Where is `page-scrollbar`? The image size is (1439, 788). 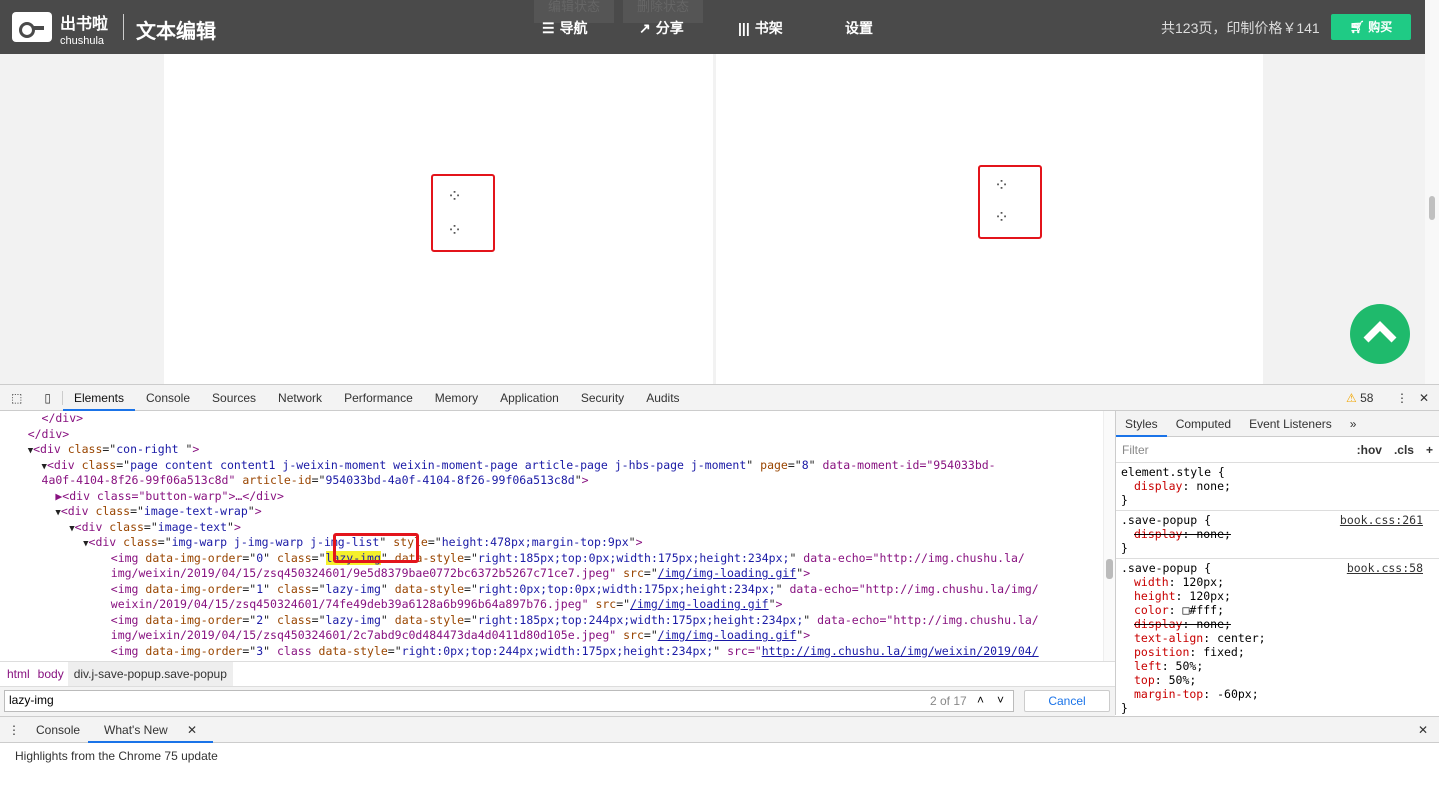 page-scrollbar is located at coordinates (1432, 192).